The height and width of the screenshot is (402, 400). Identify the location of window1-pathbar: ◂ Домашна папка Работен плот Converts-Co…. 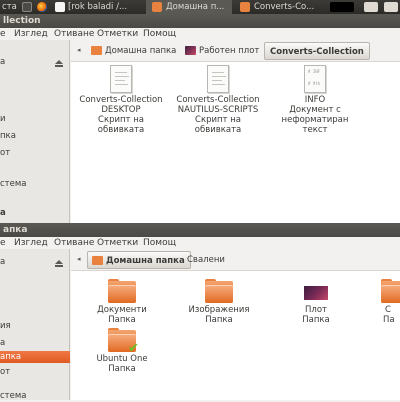
(235, 51).